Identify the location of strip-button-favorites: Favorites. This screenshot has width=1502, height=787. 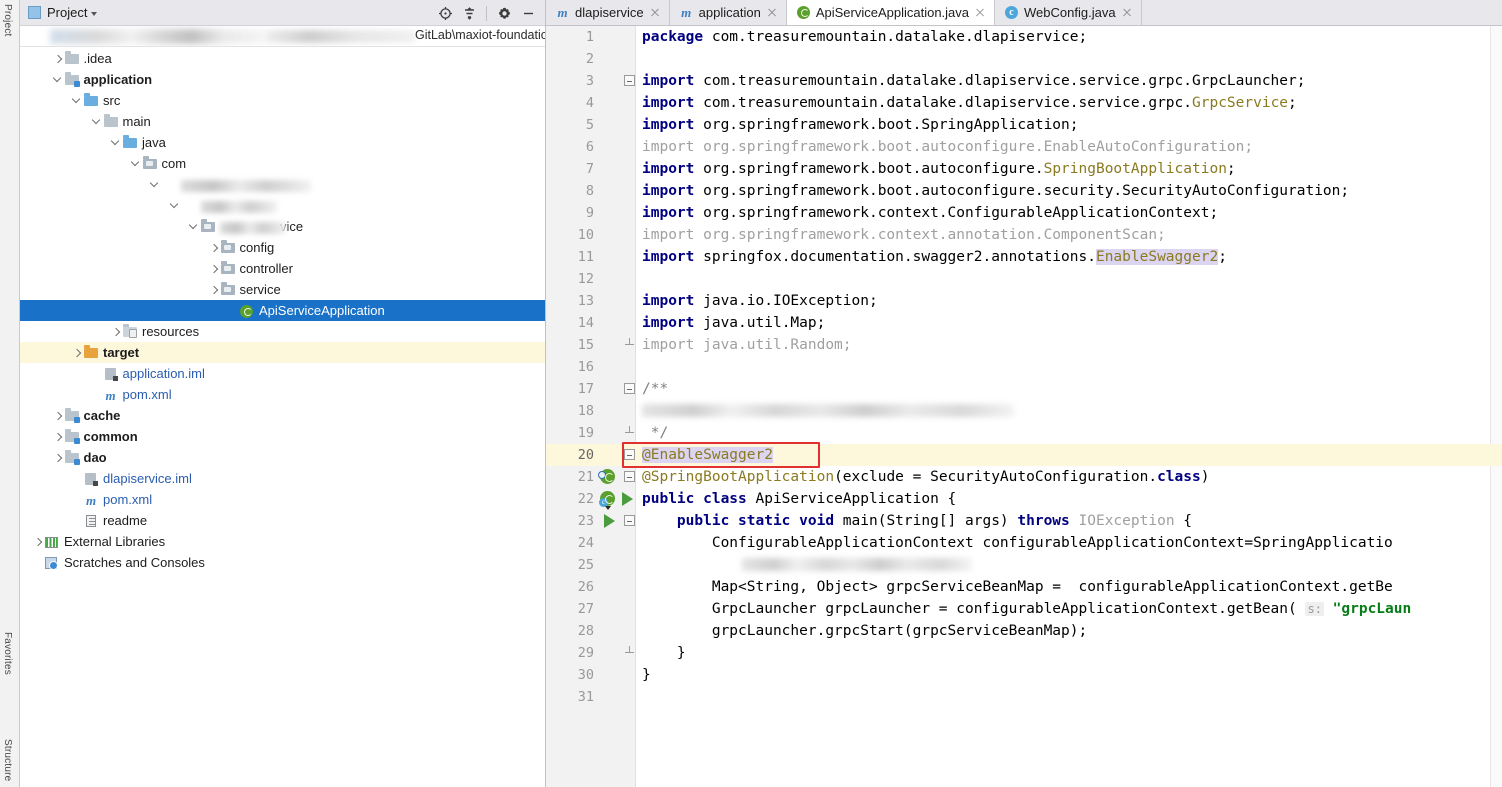
(7, 653).